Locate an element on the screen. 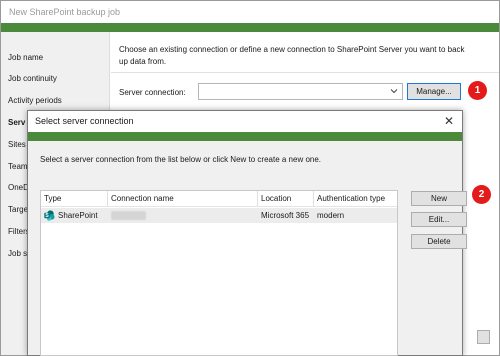 This screenshot has height=356, width=500. wizard-footer-button is located at coordinates (483, 337).